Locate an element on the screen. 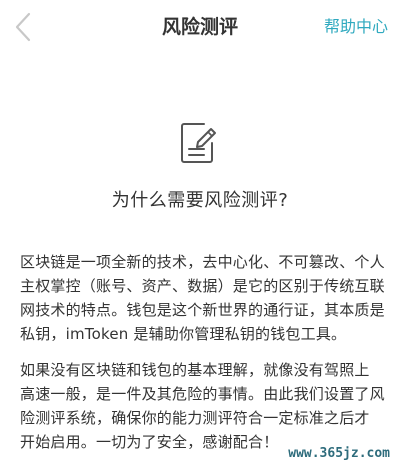  paragraph-line: 区块链是一项全新的技术，去中心化、不可篡改、个人 is located at coordinates (202, 262).